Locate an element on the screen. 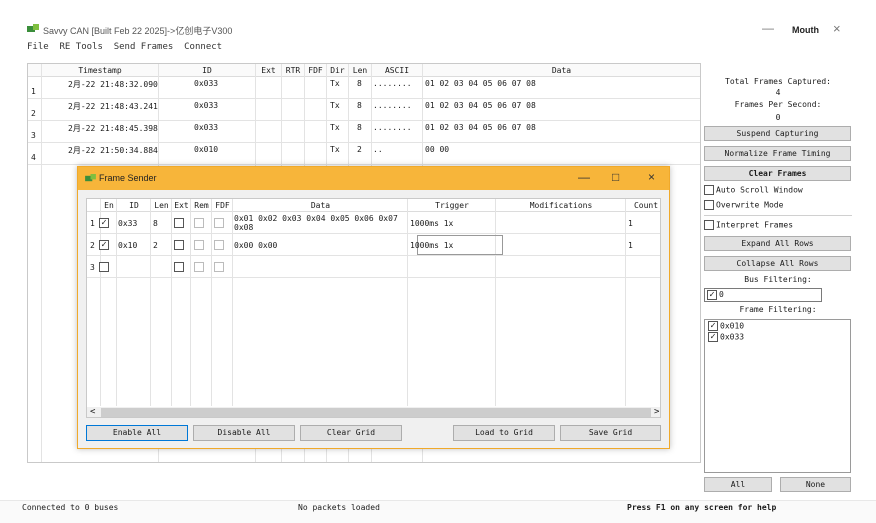 The image size is (876, 523). load-grid-button: Load to Grid is located at coordinates (504, 433).